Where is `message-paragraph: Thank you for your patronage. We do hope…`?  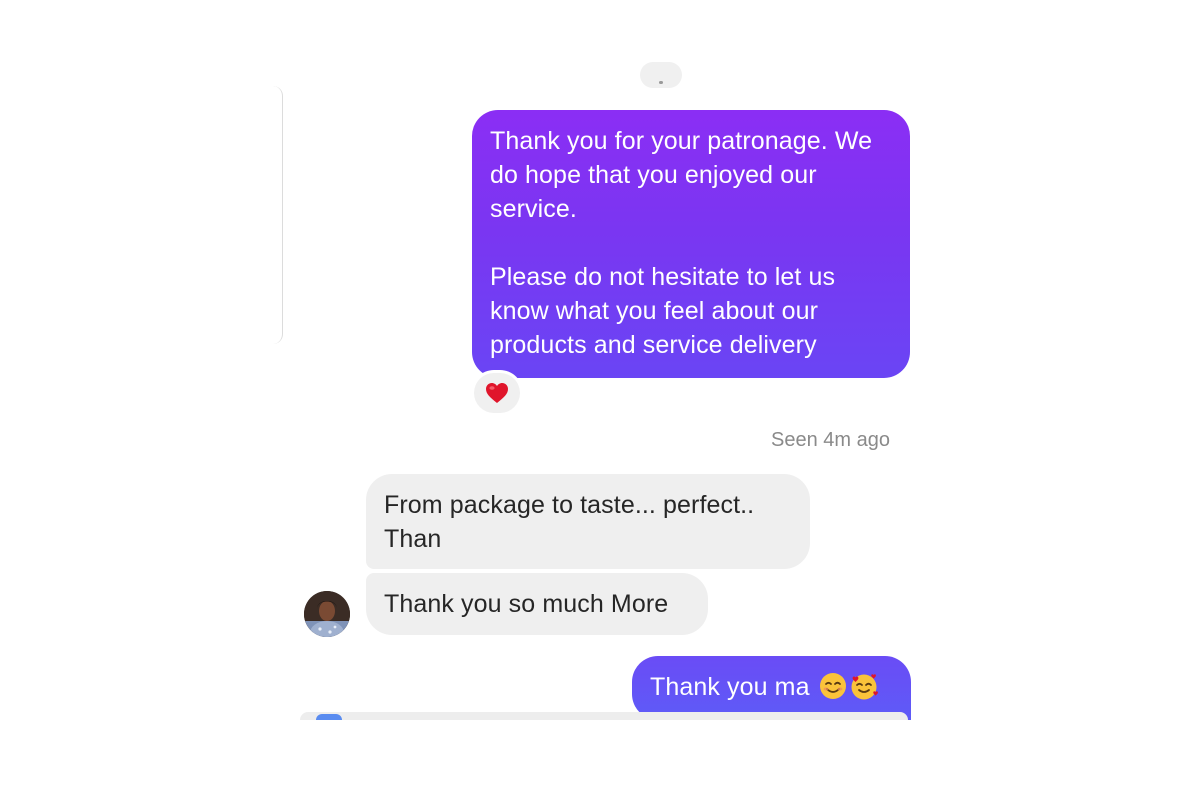
message-paragraph: Thank you for your patronage. We do hope… is located at coordinates (681, 175).